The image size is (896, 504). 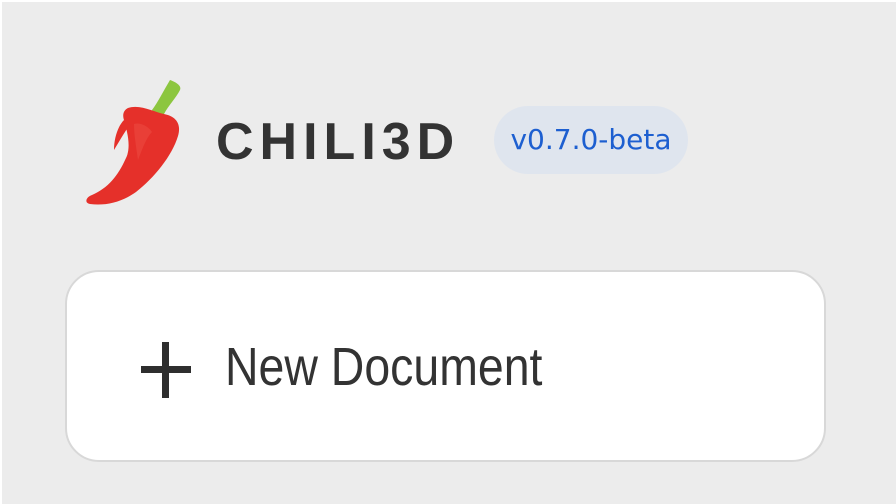 What do you see at coordinates (384, 367) in the screenshot?
I see `new-document-label: New Document` at bounding box center [384, 367].